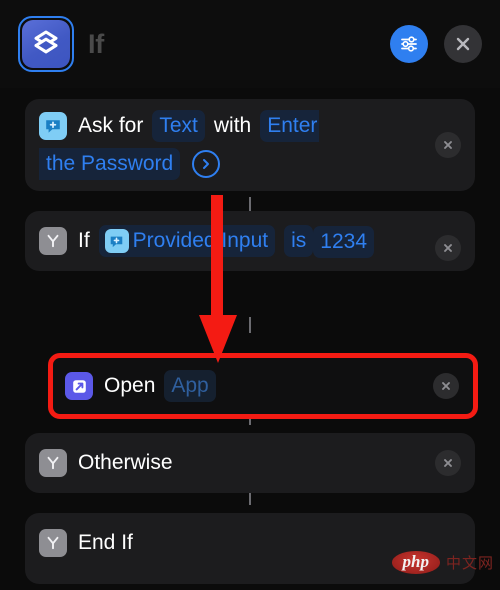 The height and width of the screenshot is (590, 500). What do you see at coordinates (232, 125) in the screenshot?
I see `action-text: with` at bounding box center [232, 125].